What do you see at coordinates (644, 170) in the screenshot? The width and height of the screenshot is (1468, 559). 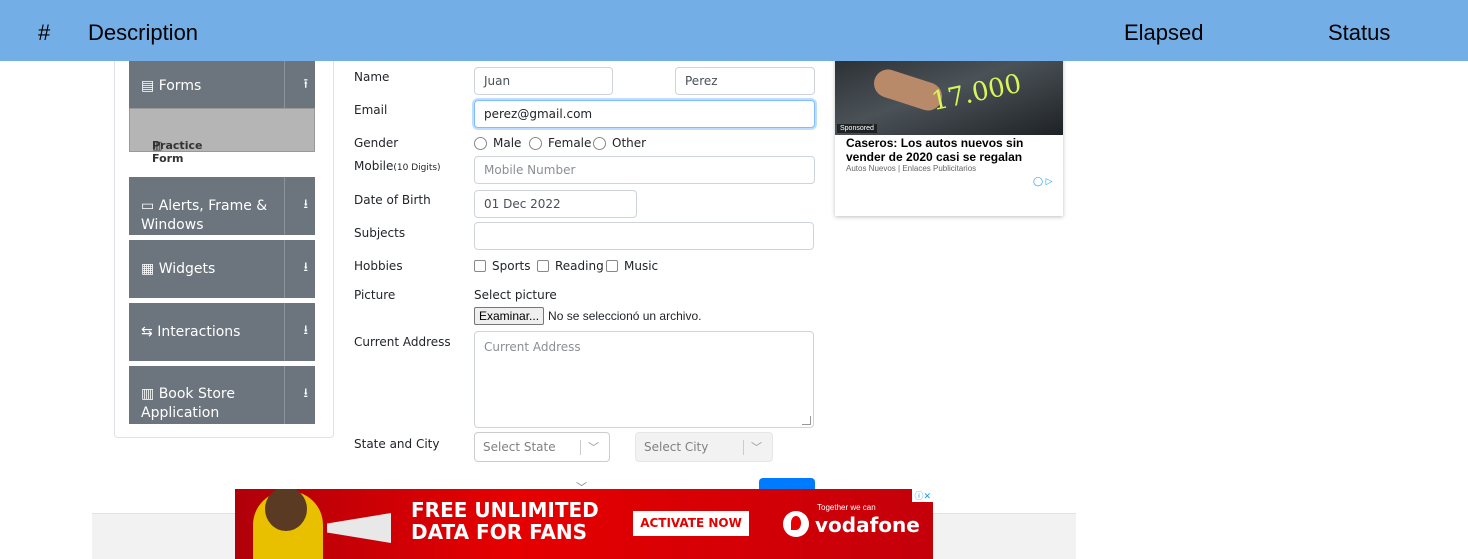 I see `mobile-input: Mobile Number` at bounding box center [644, 170].